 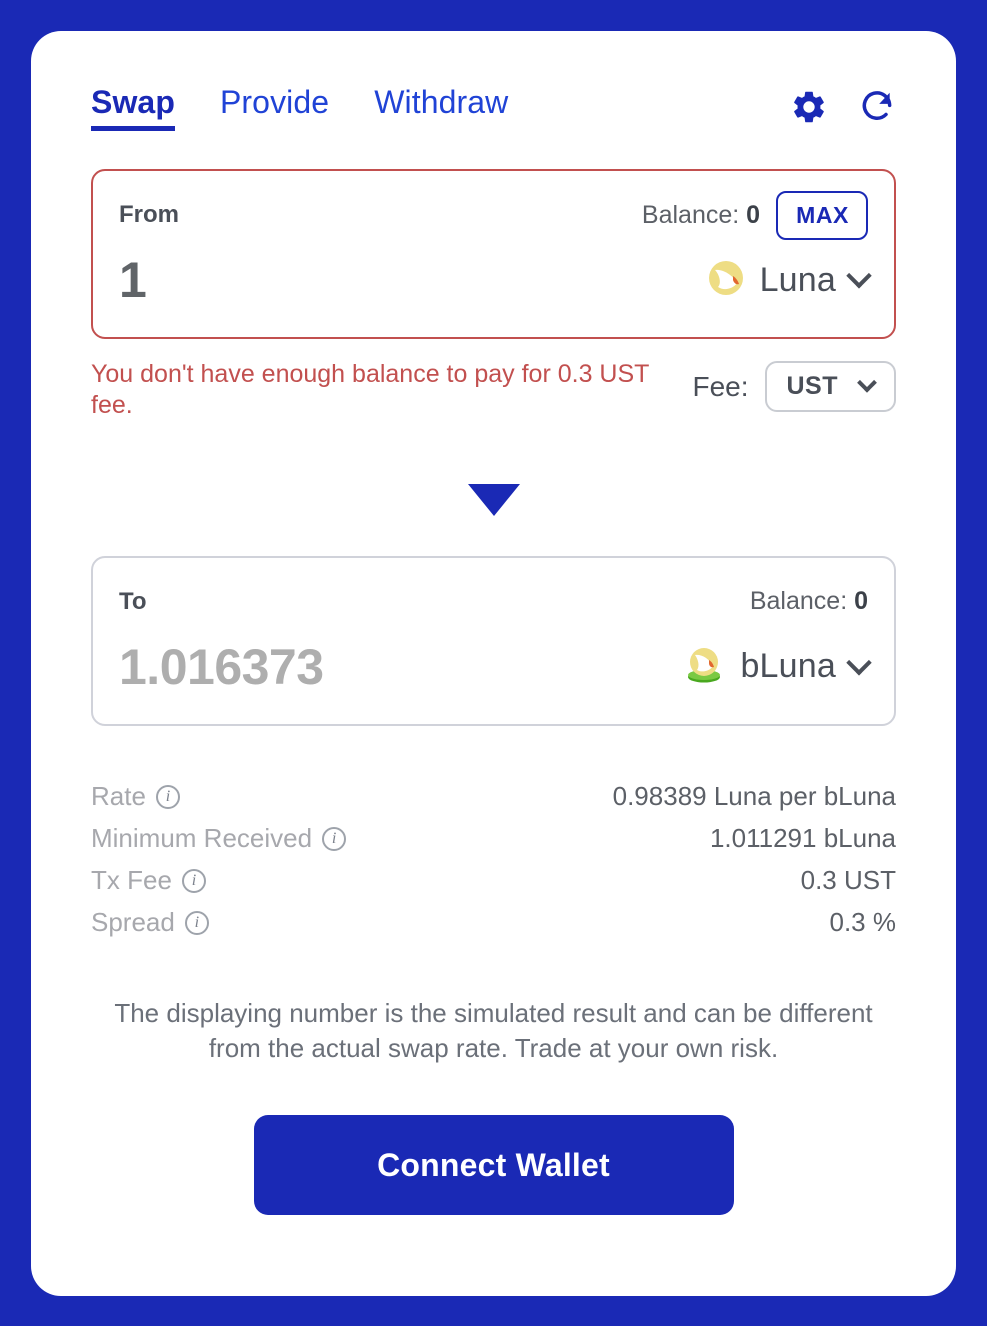 What do you see at coordinates (863, 922) in the screenshot?
I see `detail-value: 0.3 %` at bounding box center [863, 922].